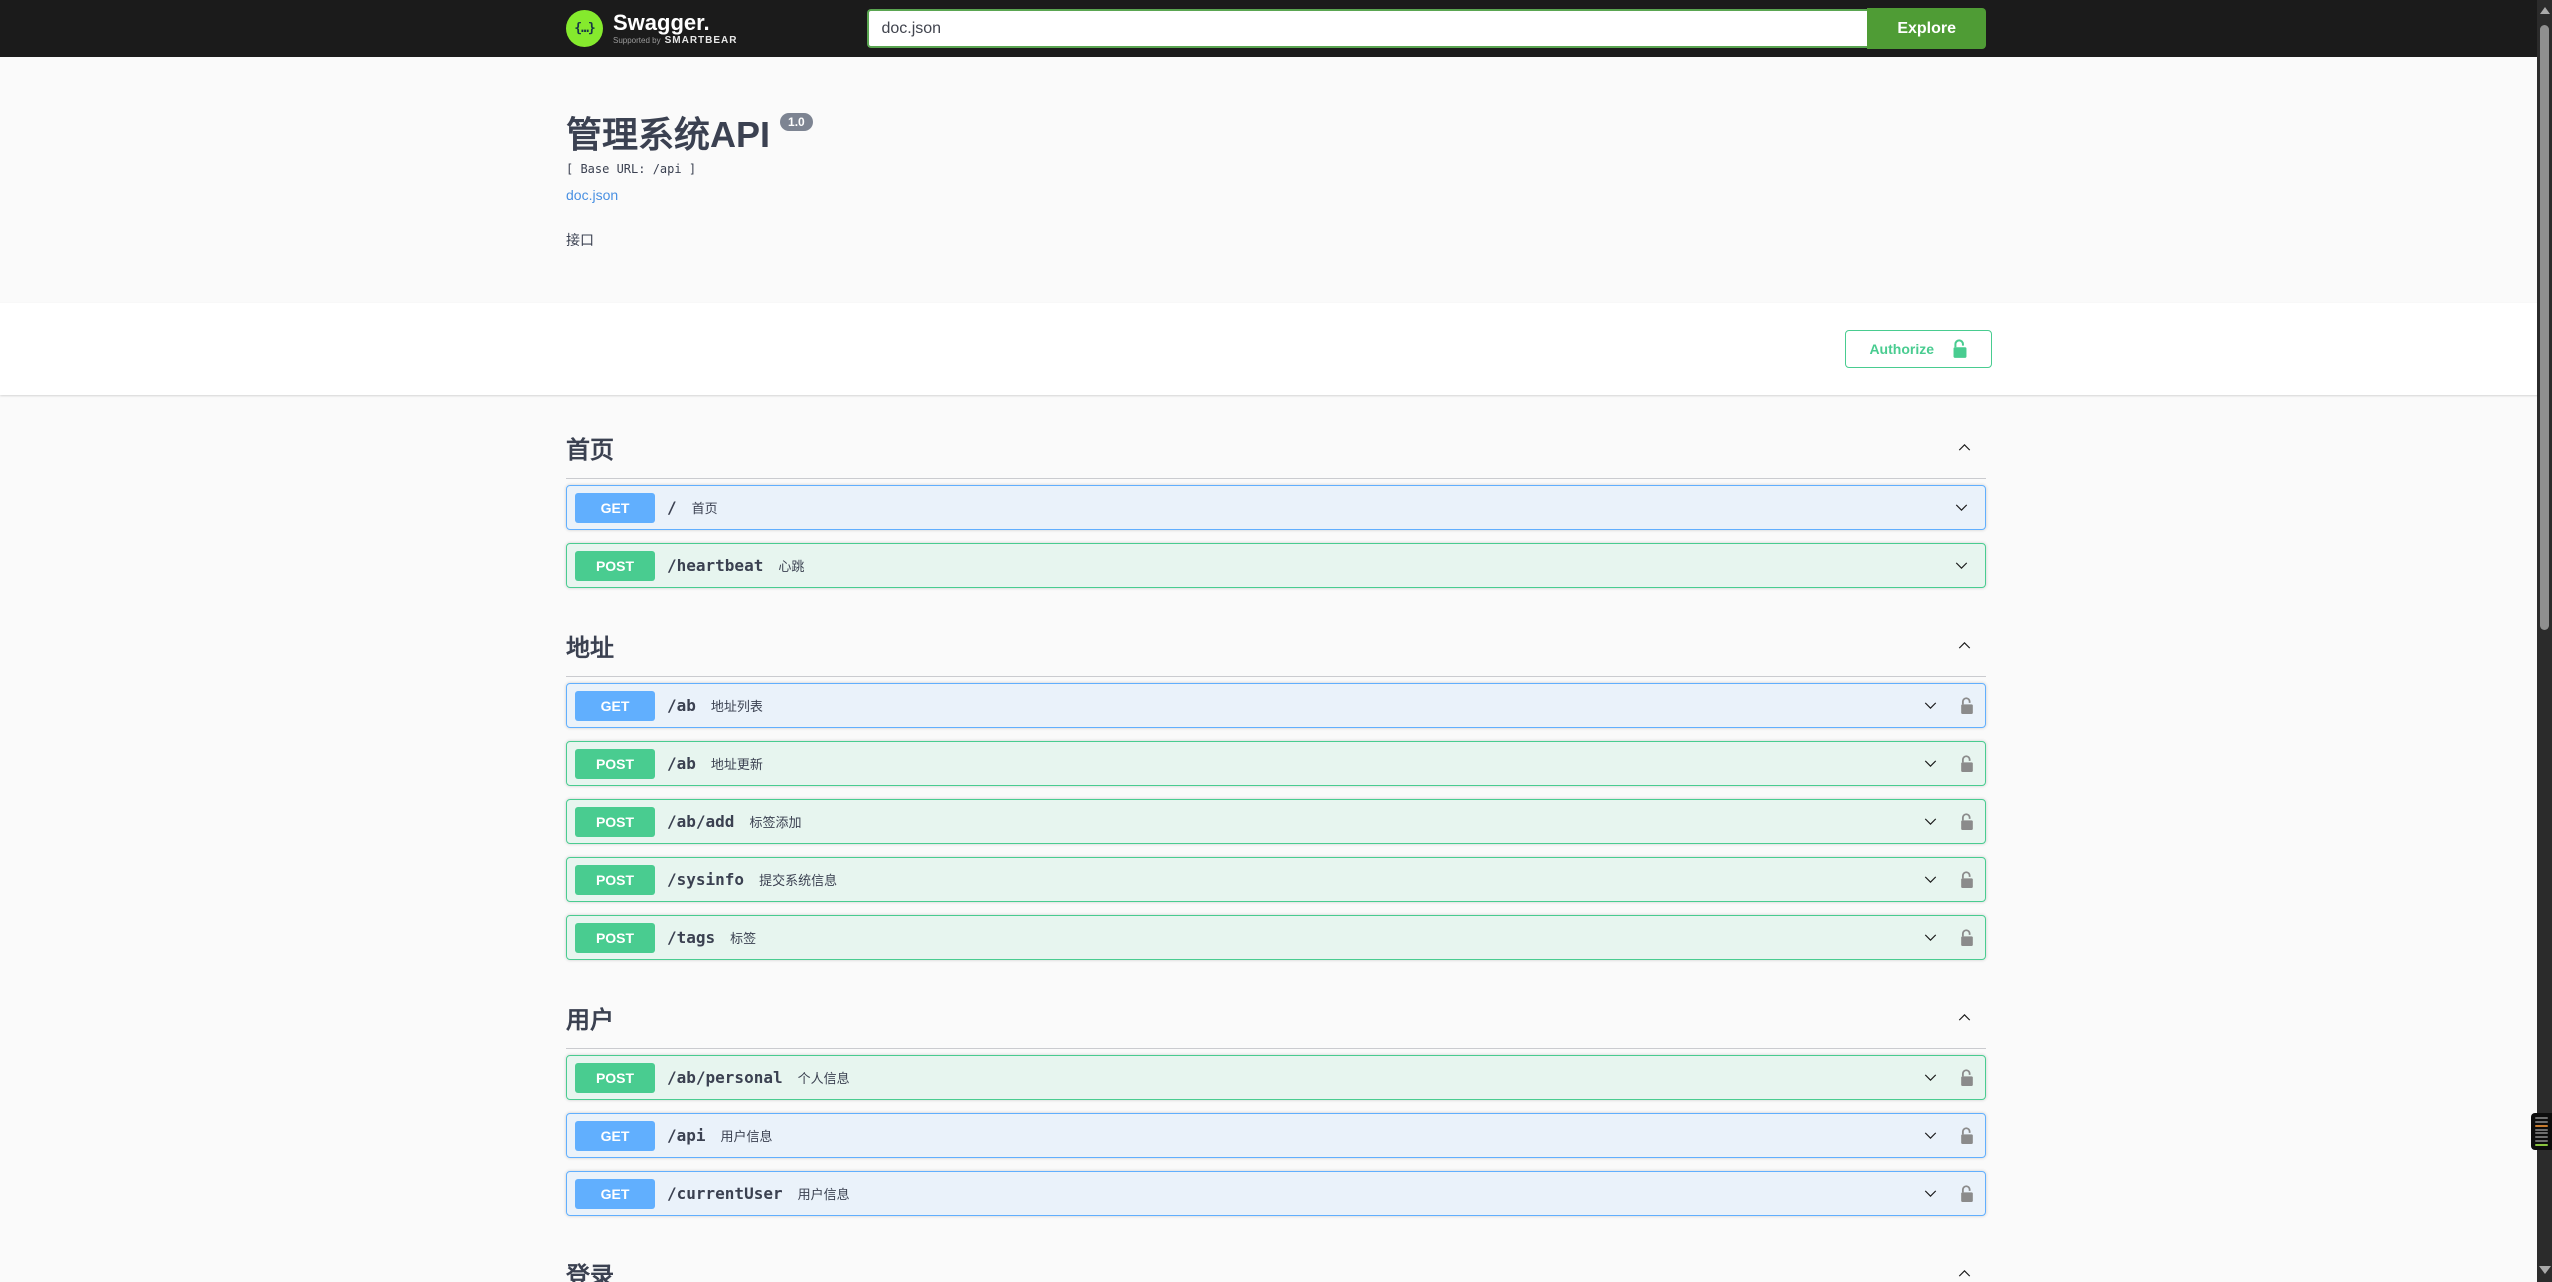  Describe the element at coordinates (1367, 28) in the screenshot. I see `spec-url-input` at that location.